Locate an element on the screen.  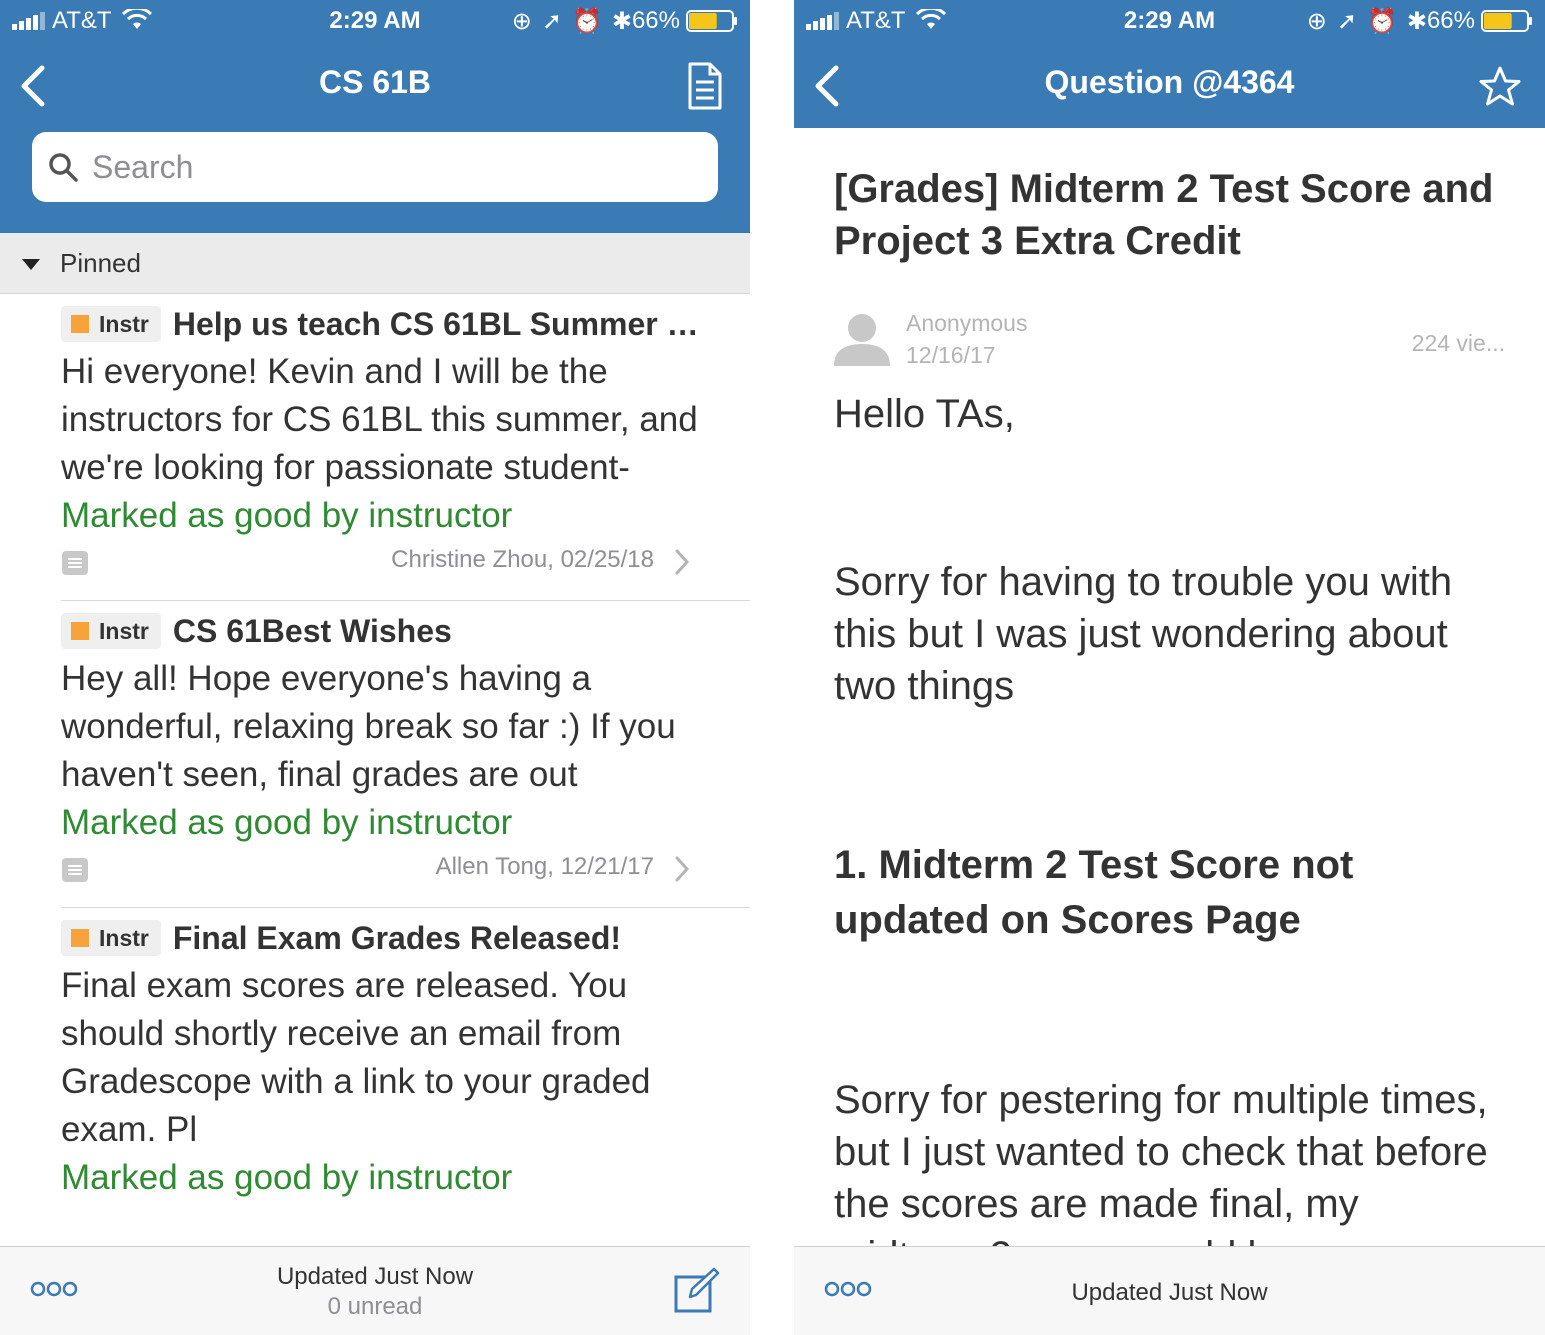
author-name: Anonymous is located at coordinates (967, 323).